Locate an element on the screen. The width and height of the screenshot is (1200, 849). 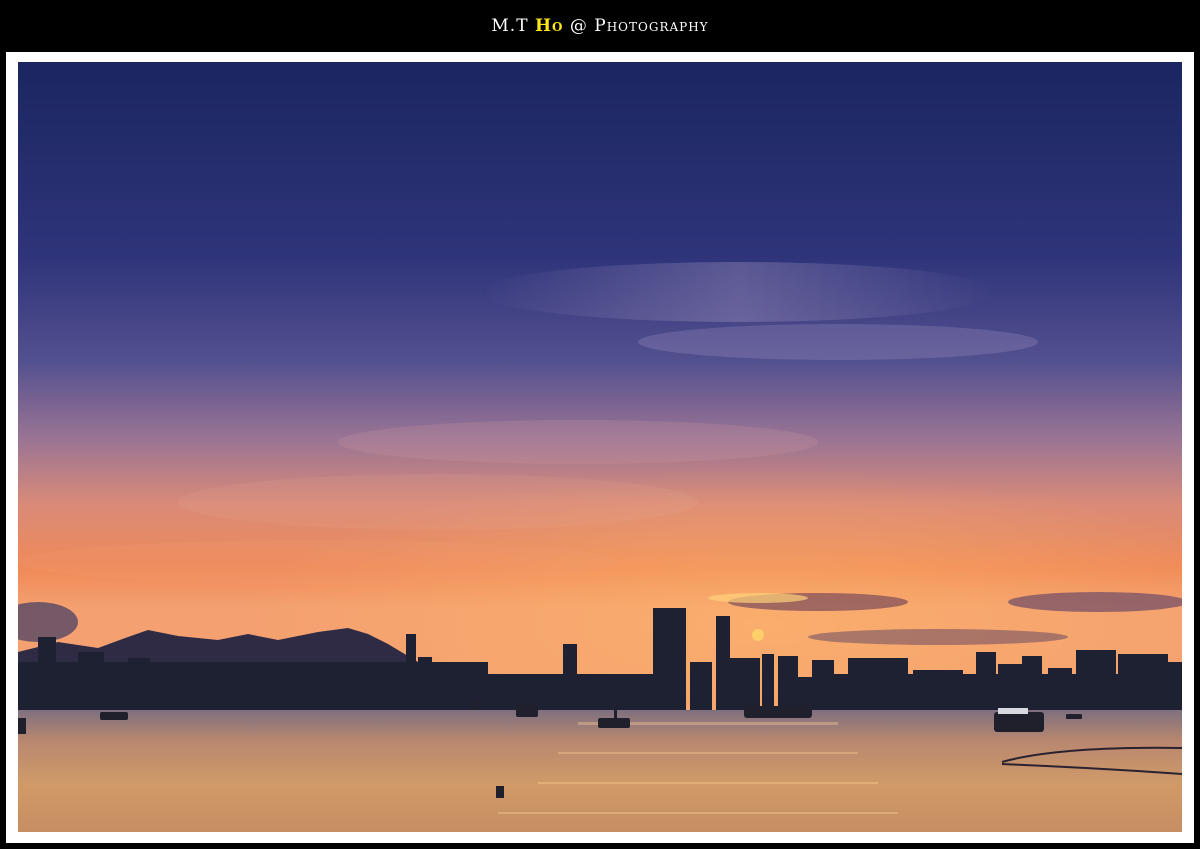
watermark-highlight: Ho is located at coordinates (549, 26).